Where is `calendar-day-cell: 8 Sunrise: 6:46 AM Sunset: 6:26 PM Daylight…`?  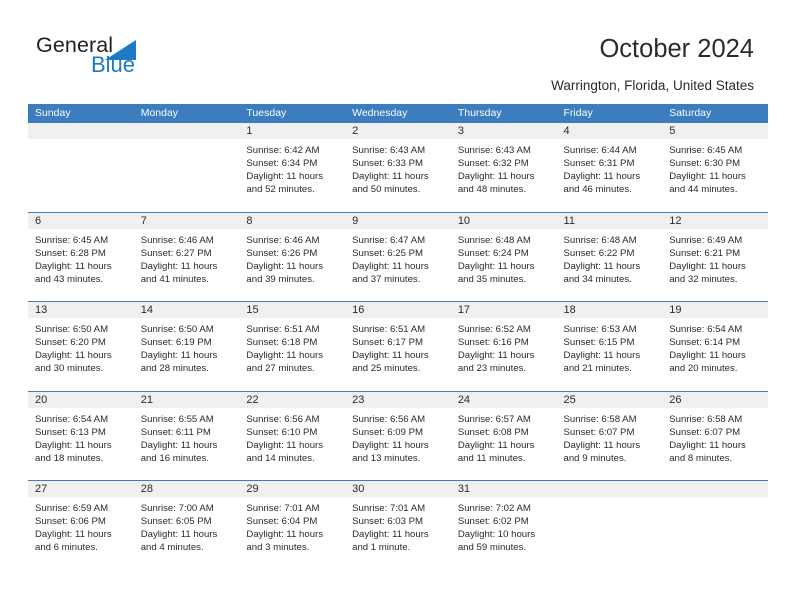 calendar-day-cell: 8 Sunrise: 6:46 AM Sunset: 6:26 PM Daylight… is located at coordinates (292, 256).